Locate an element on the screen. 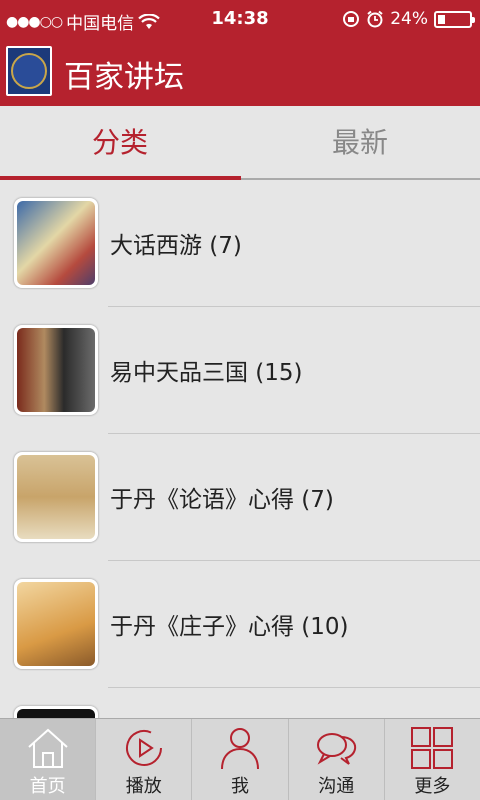 The height and width of the screenshot is (800, 480). nav-label: 沟通 is located at coordinates (336, 786).